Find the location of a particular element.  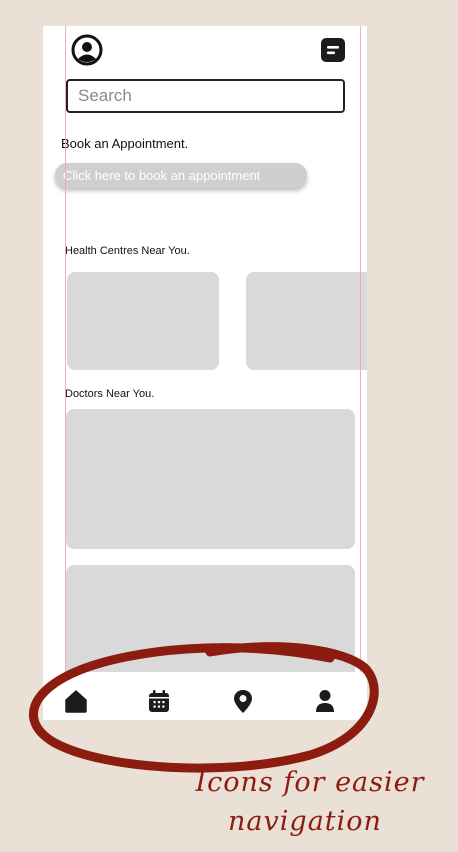

home-icon is located at coordinates (76, 701).